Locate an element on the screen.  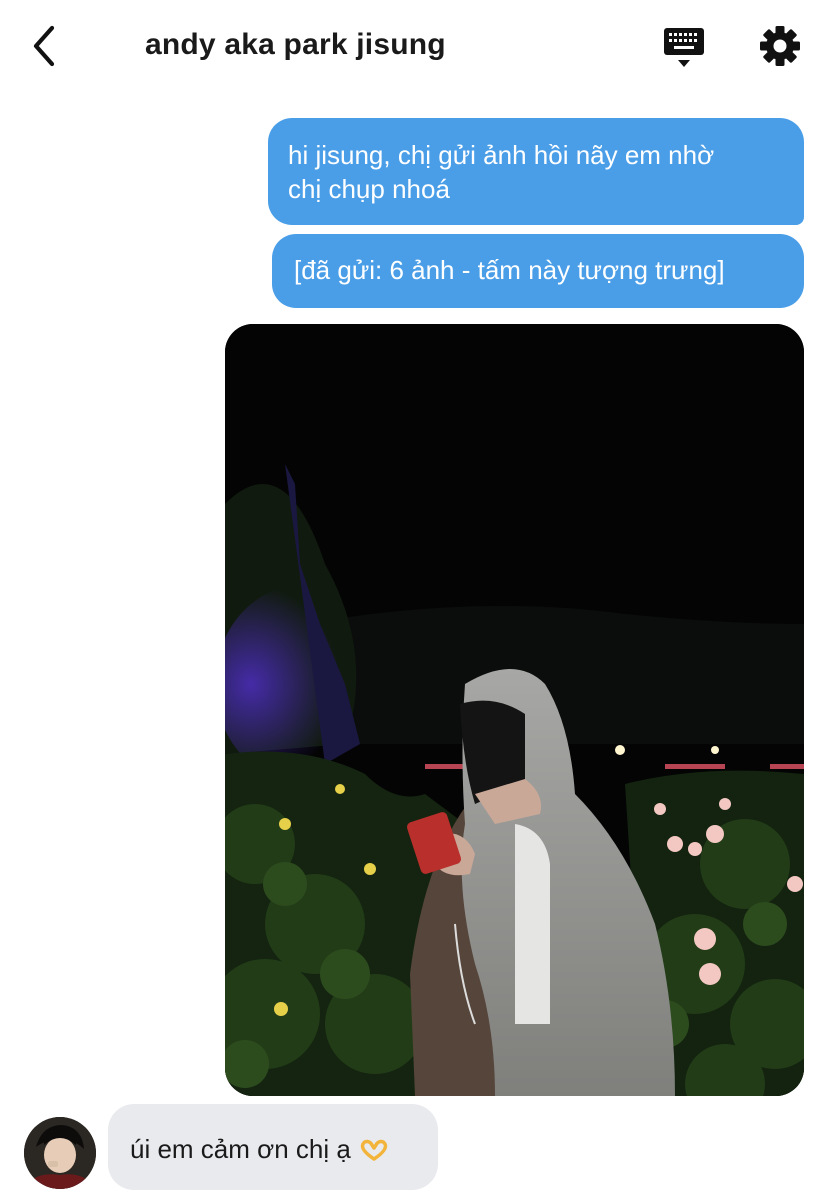
message-text-line: chị chụp nhoá is located at coordinates (369, 189).